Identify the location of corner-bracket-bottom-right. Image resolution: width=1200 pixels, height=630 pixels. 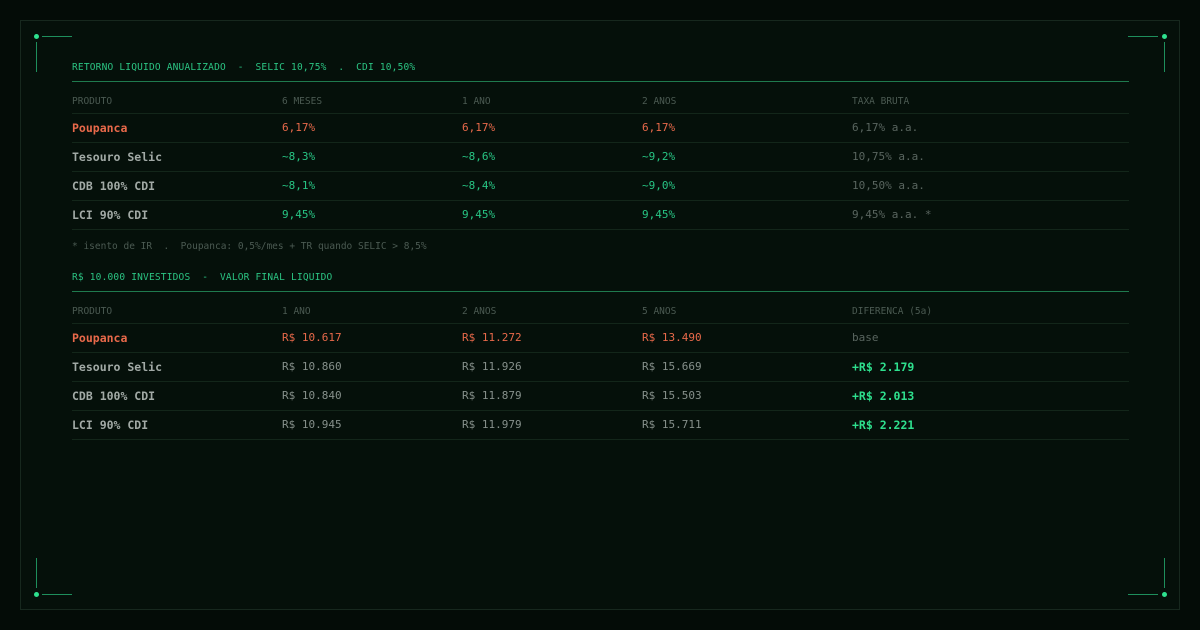
(1147, 581).